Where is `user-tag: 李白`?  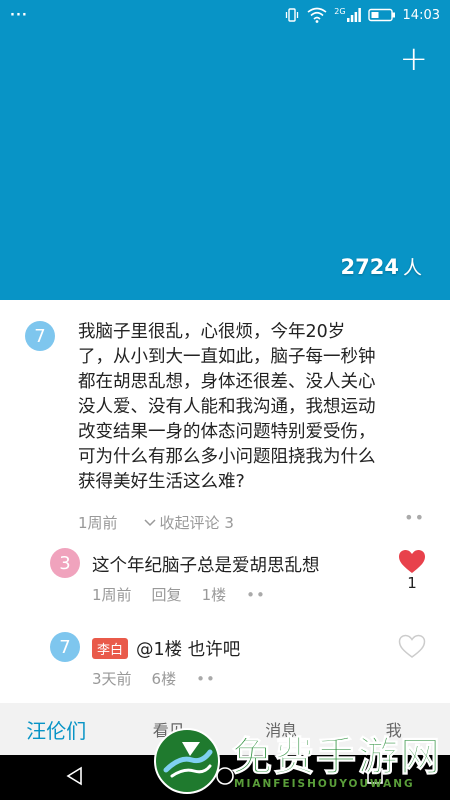 user-tag: 李白 is located at coordinates (110, 648).